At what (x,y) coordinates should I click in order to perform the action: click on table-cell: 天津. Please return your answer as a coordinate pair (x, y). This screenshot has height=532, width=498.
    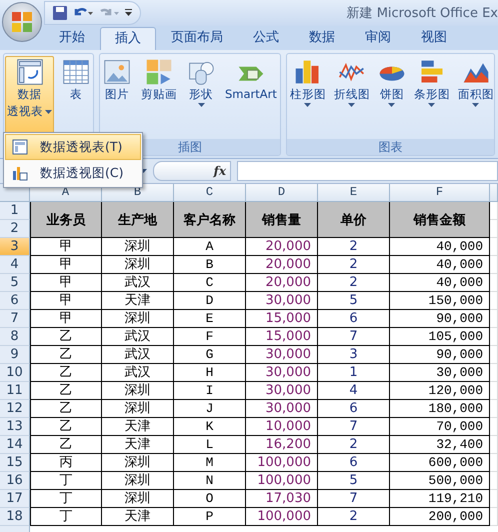
    Looking at the image, I should click on (138, 517).